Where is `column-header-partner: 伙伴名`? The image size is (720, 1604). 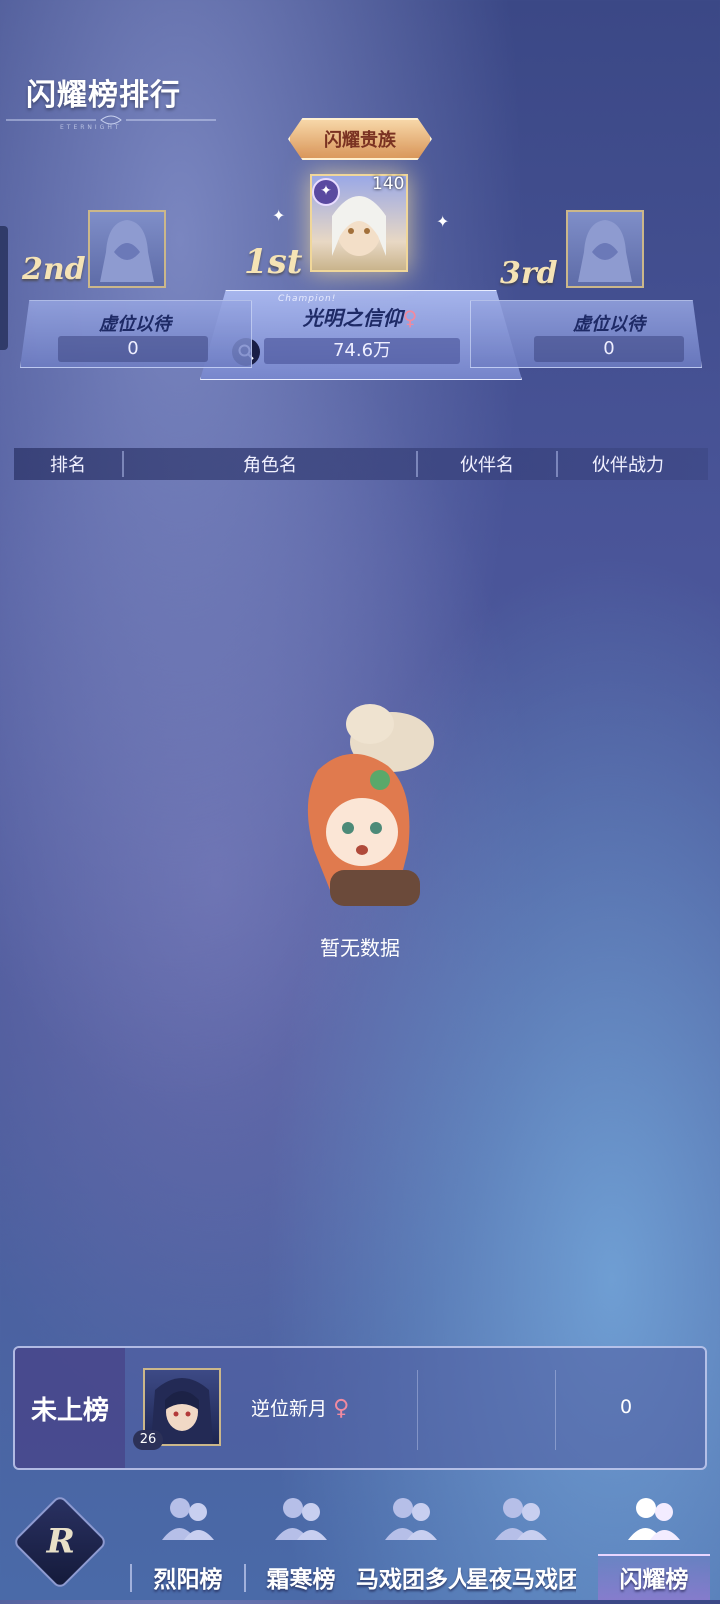
column-header-partner: 伙伴名 is located at coordinates (487, 465).